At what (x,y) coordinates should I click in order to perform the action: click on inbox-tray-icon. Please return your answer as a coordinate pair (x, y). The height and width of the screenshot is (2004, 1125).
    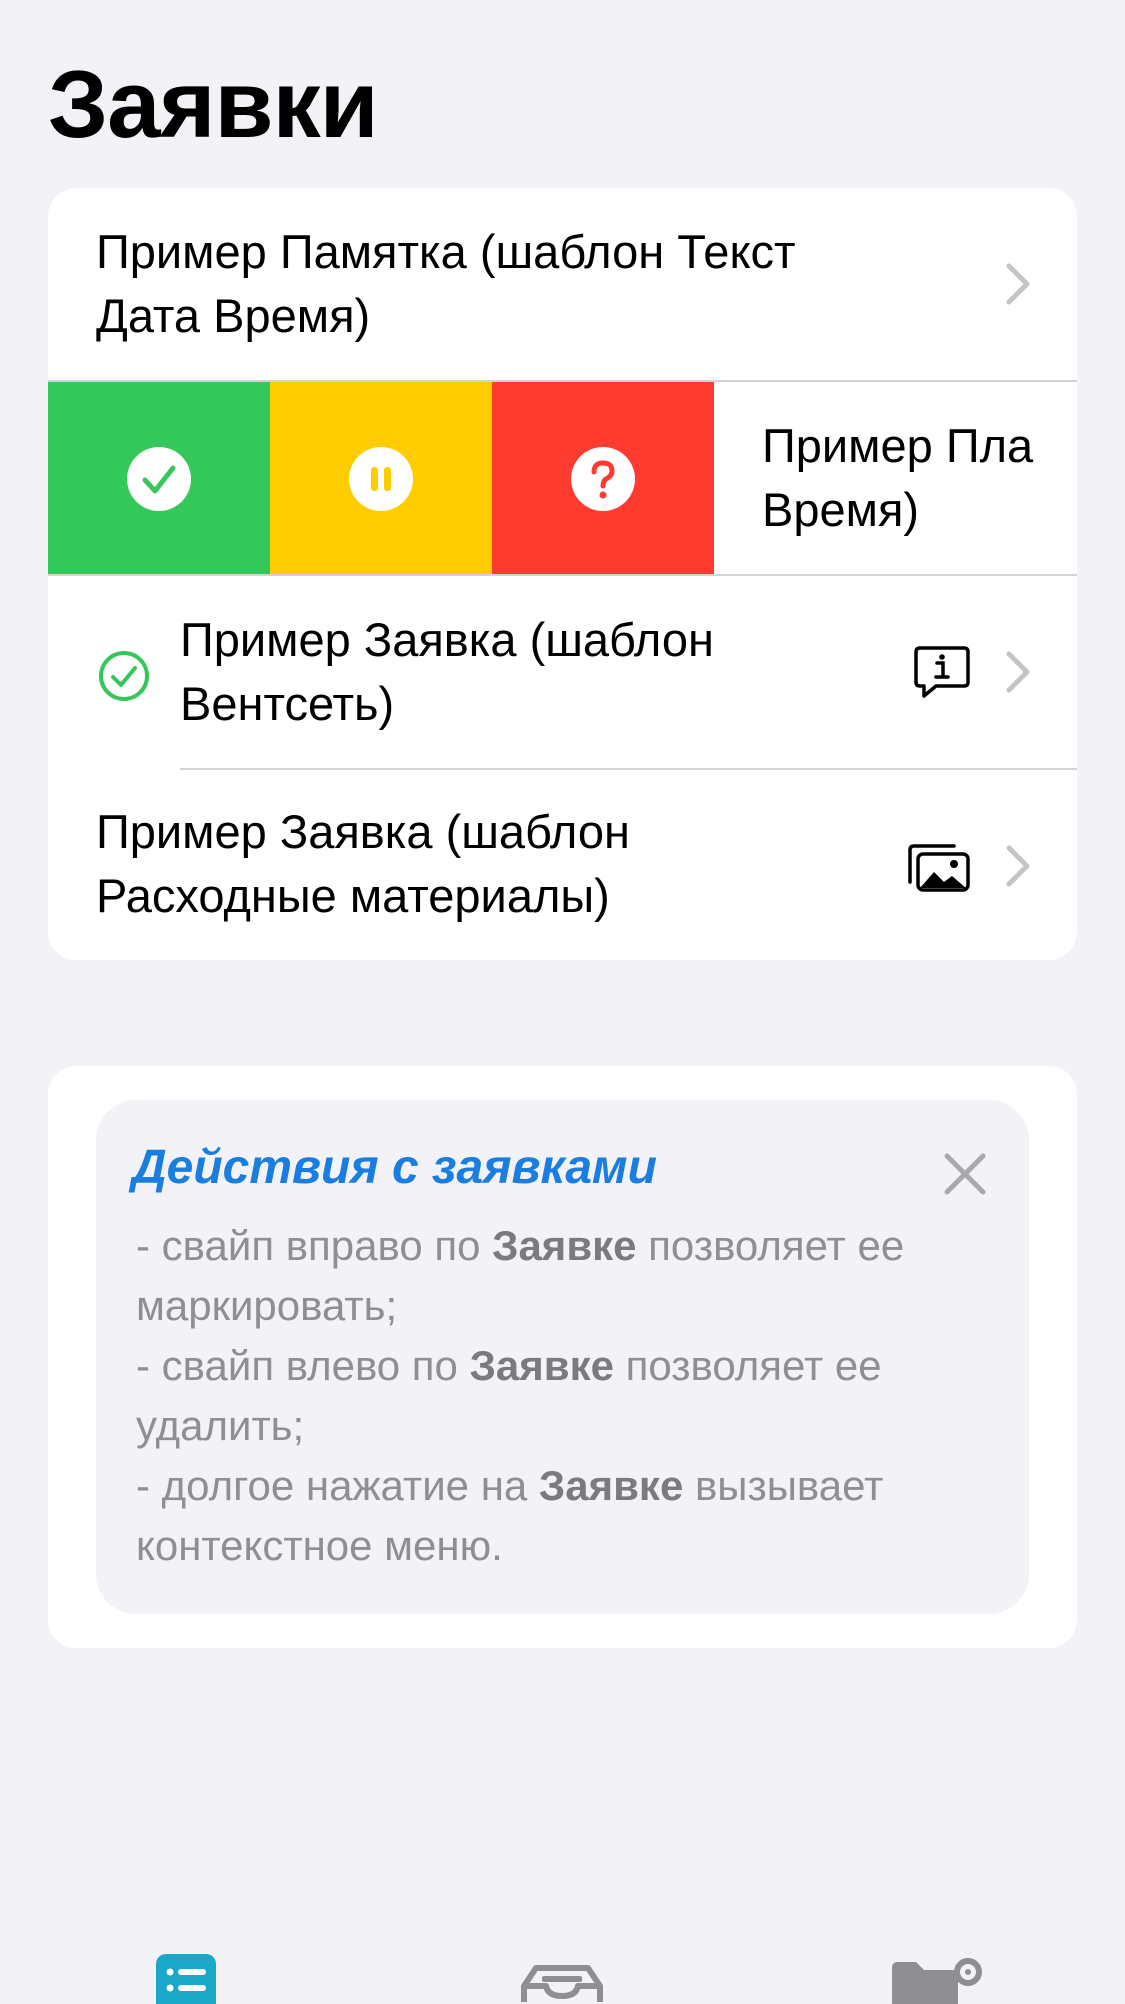
    Looking at the image, I should click on (562, 1984).